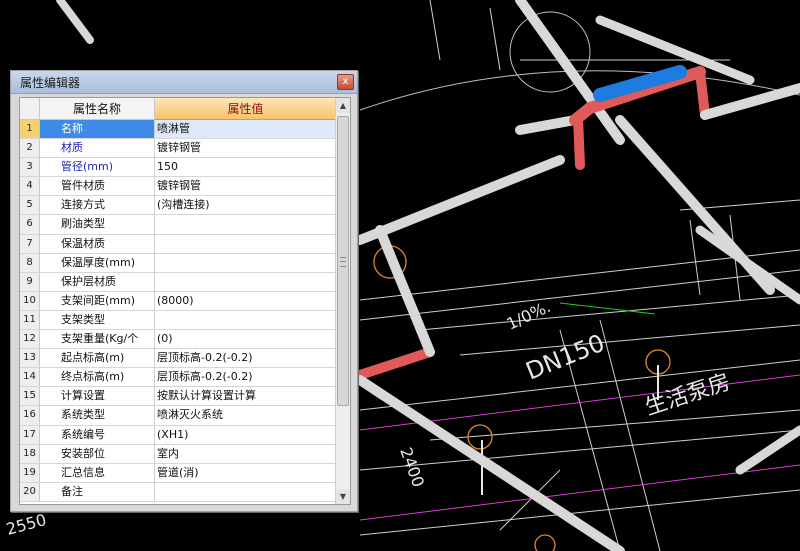 This screenshot has height=551, width=800. Describe the element at coordinates (97, 339) in the screenshot. I see `property-name: 支架重量(Kg/个` at that location.